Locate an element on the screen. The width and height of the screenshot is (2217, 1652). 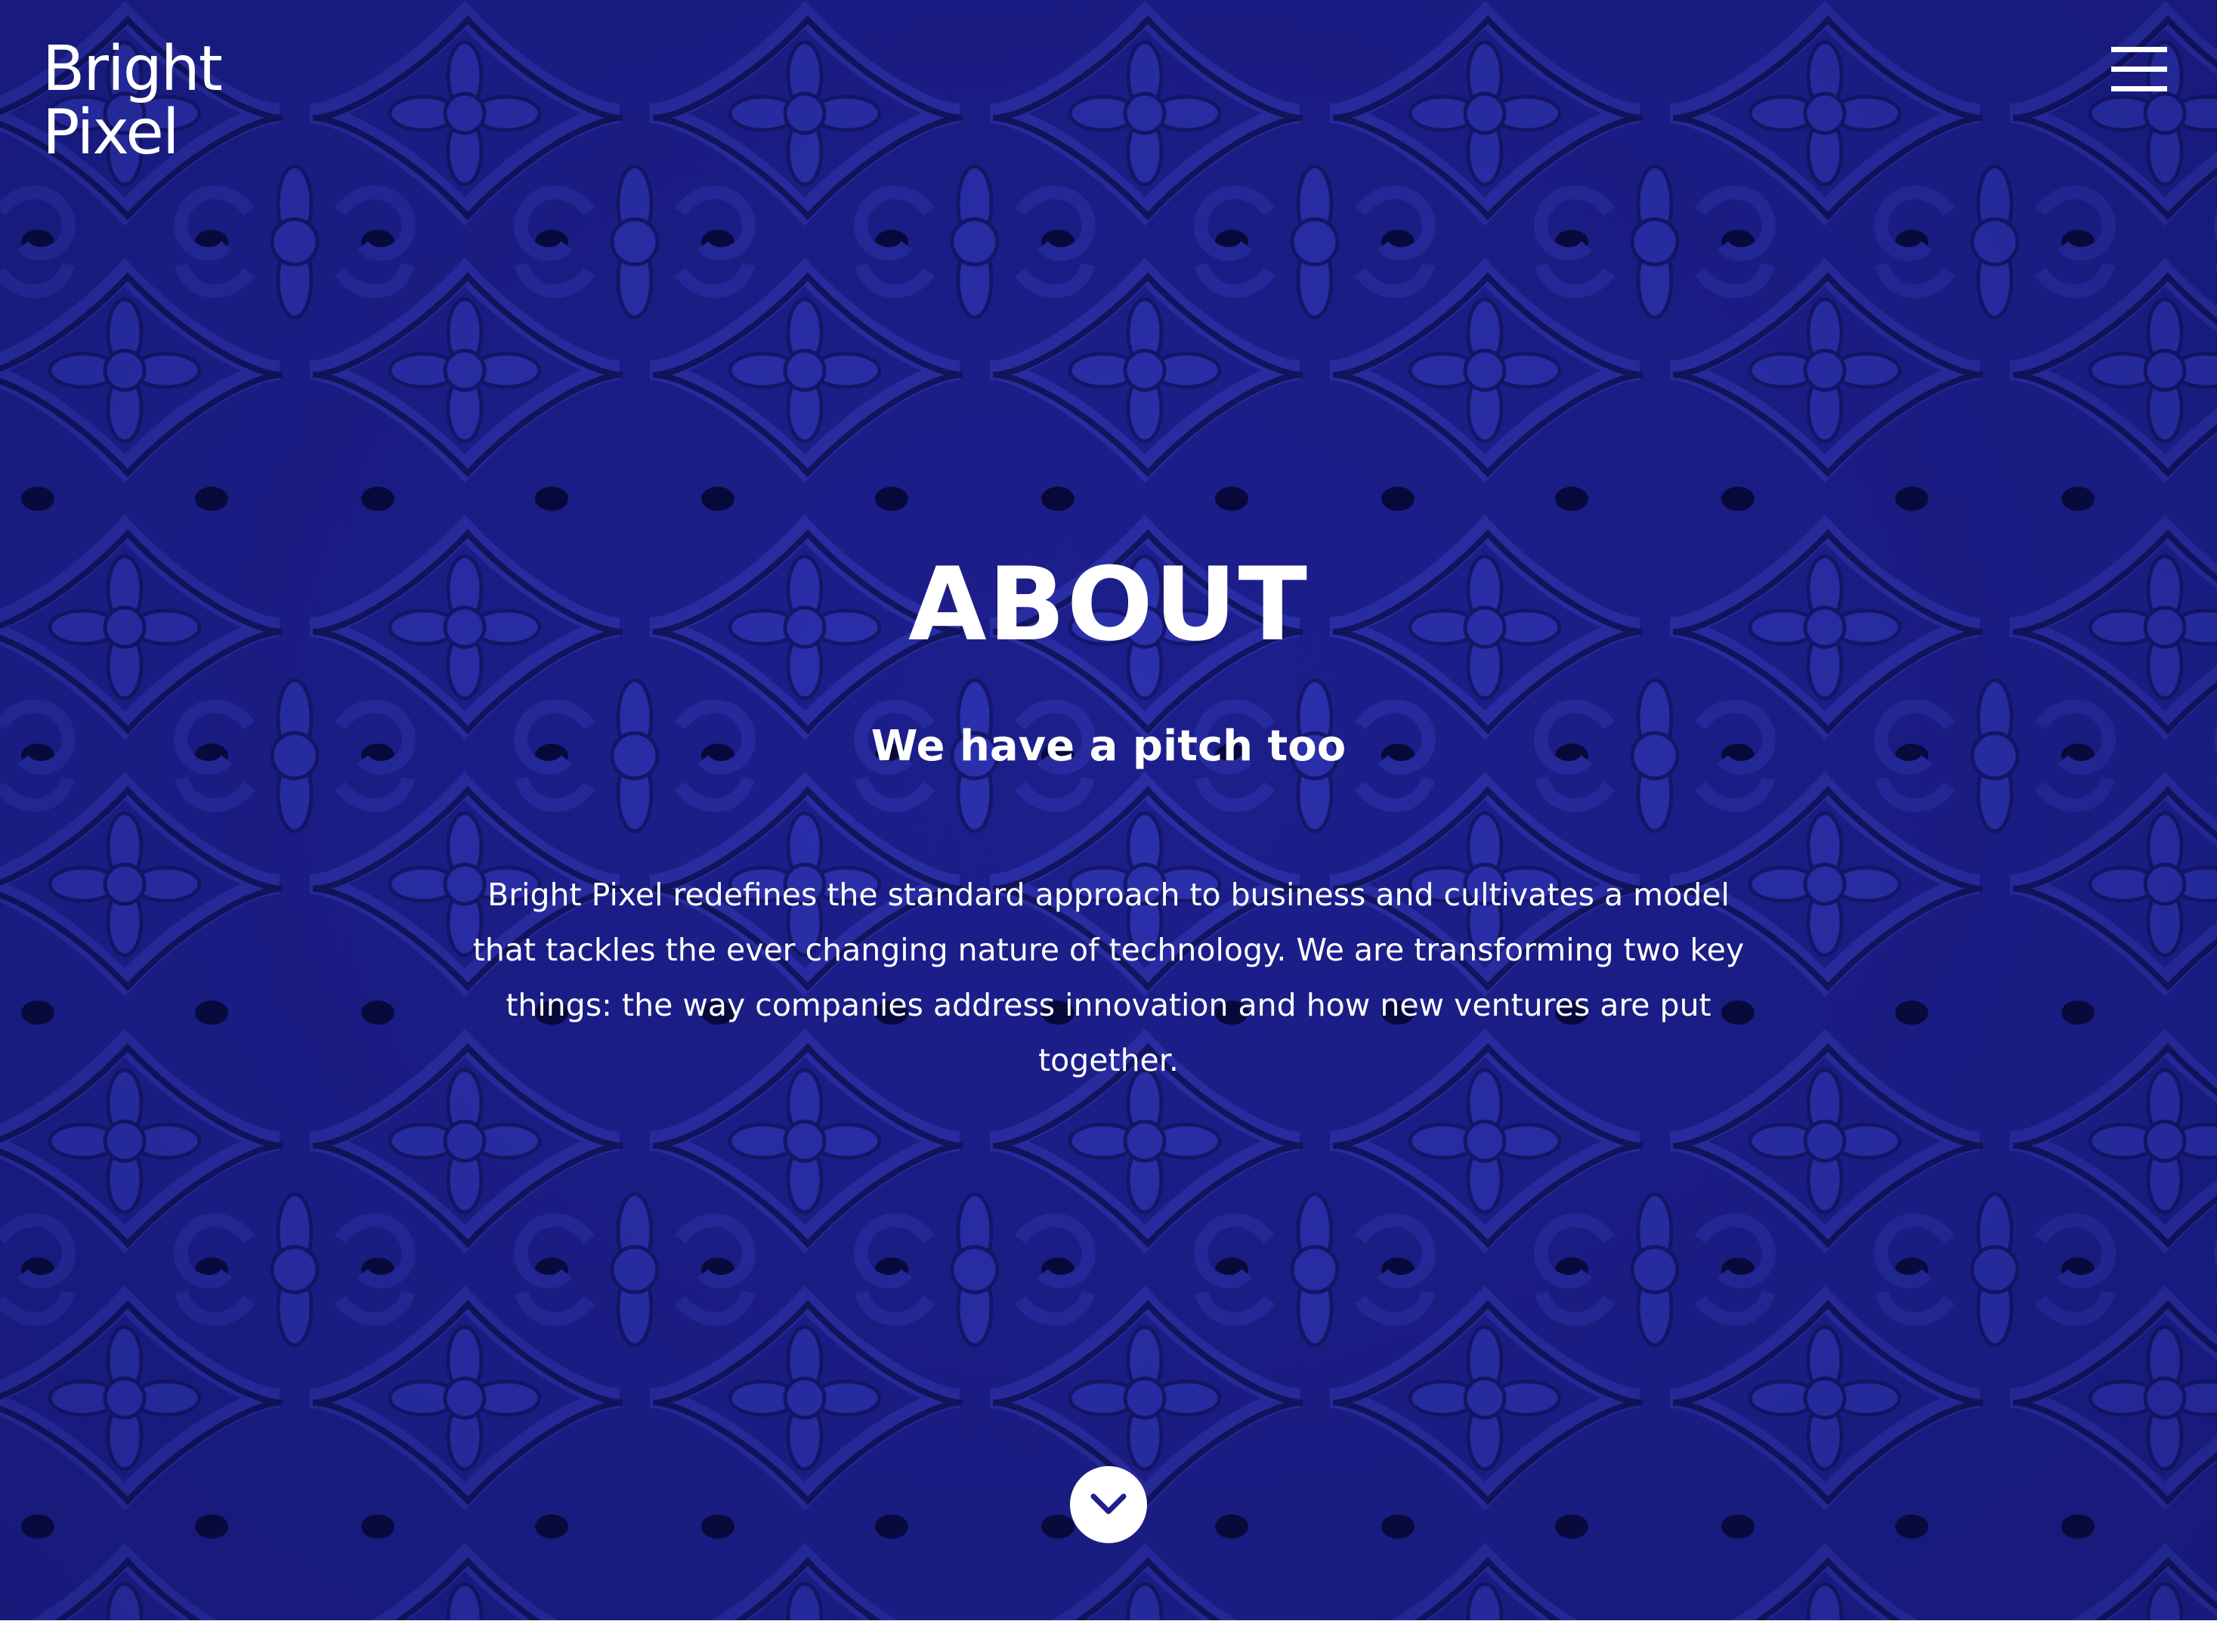
logo-line-2: Pixel is located at coordinates (111, 133).